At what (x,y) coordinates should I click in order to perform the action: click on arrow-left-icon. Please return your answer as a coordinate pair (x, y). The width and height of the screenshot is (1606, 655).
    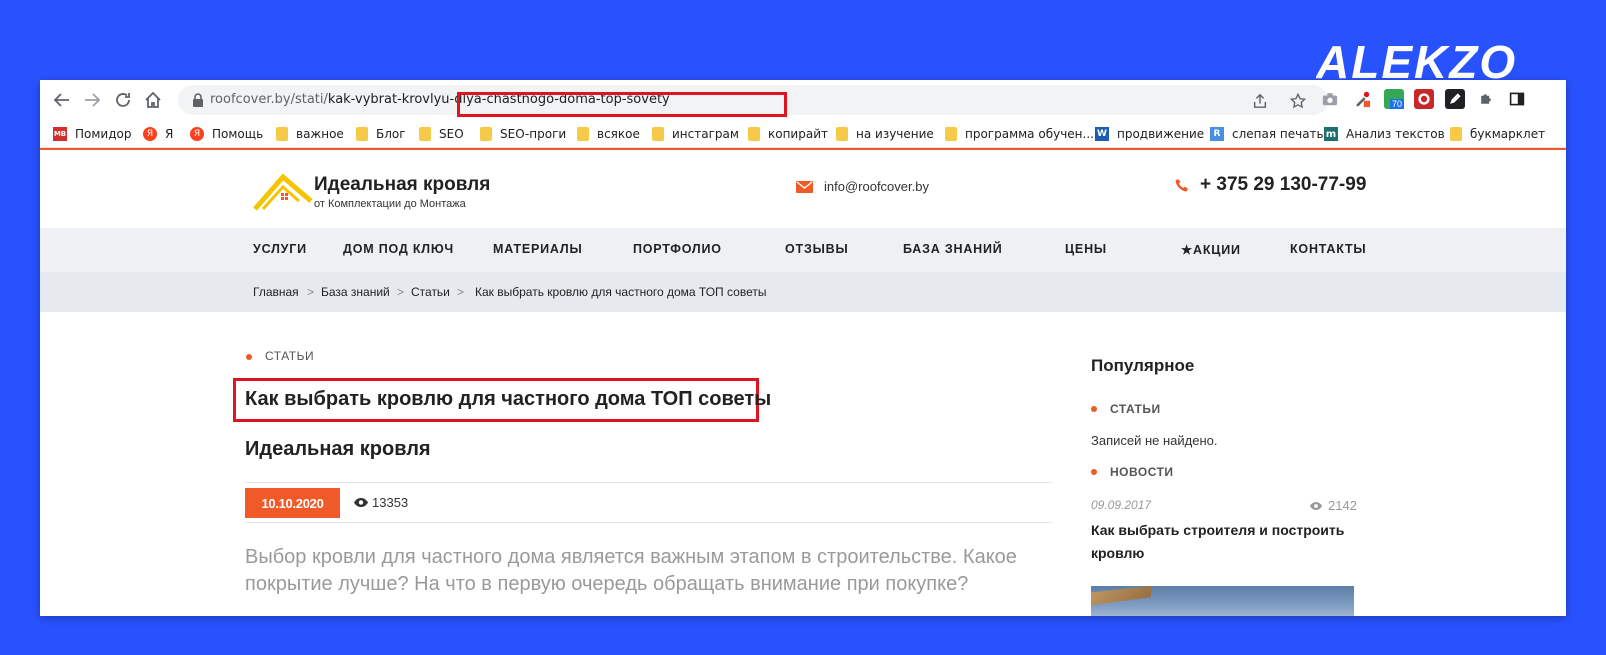
    Looking at the image, I should click on (61, 100).